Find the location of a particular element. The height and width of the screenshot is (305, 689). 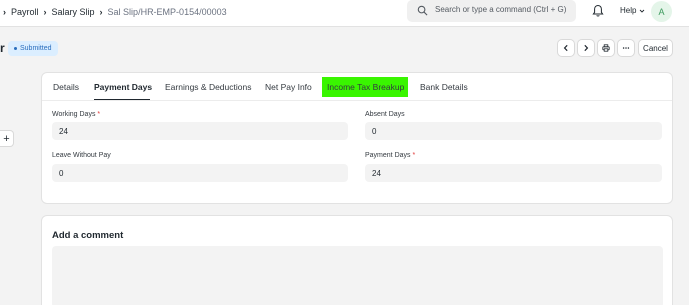

payment-days-label: Payment Days * is located at coordinates (390, 155).